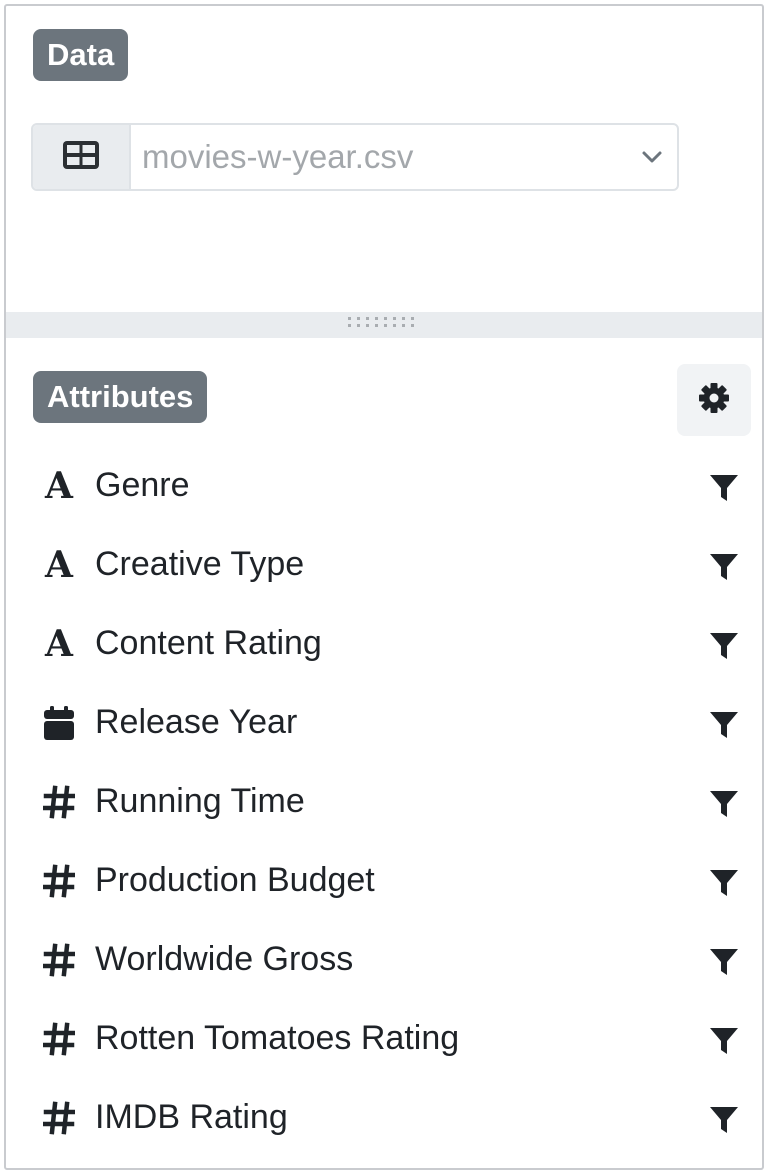  I want to click on attribute-item: IMDB Rating, so click(384, 1117).